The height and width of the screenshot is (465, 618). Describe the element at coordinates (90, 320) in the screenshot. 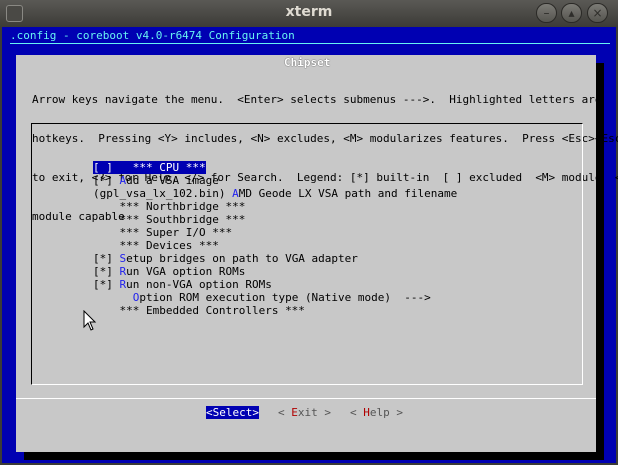

I see `mouse-pointer-icon` at that location.